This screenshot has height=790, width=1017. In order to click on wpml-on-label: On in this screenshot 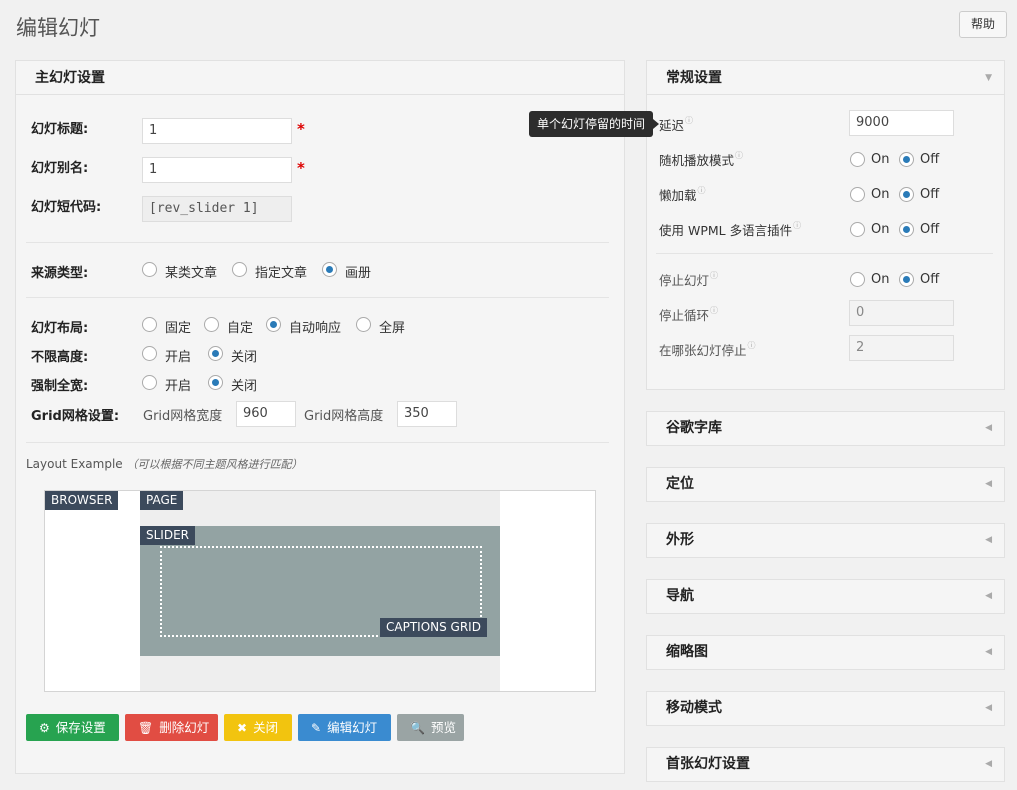, I will do `click(880, 229)`.